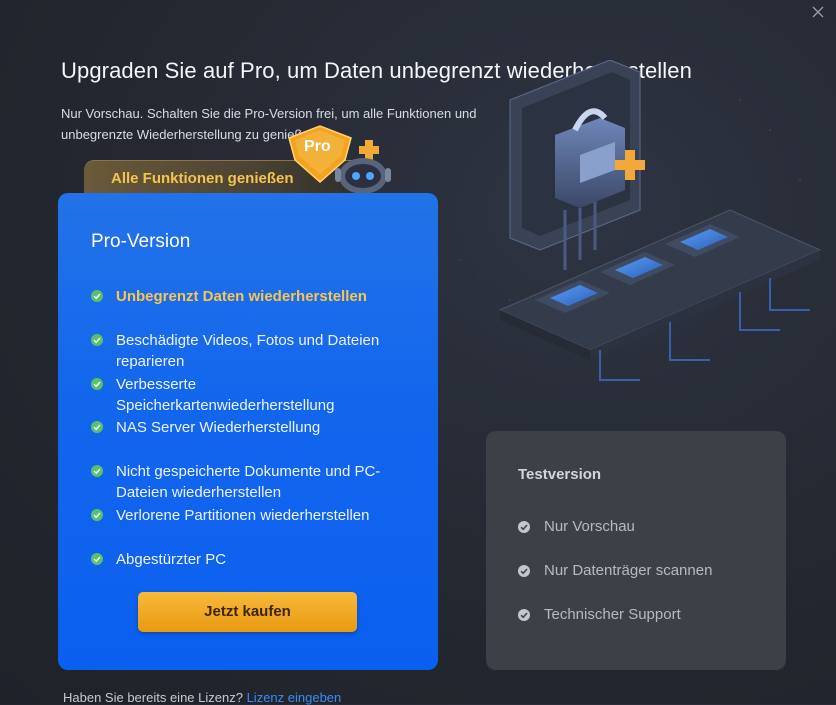 The image size is (836, 705). I want to click on pro-feature-item: NAS Server Wiederherstellung, so click(253, 427).